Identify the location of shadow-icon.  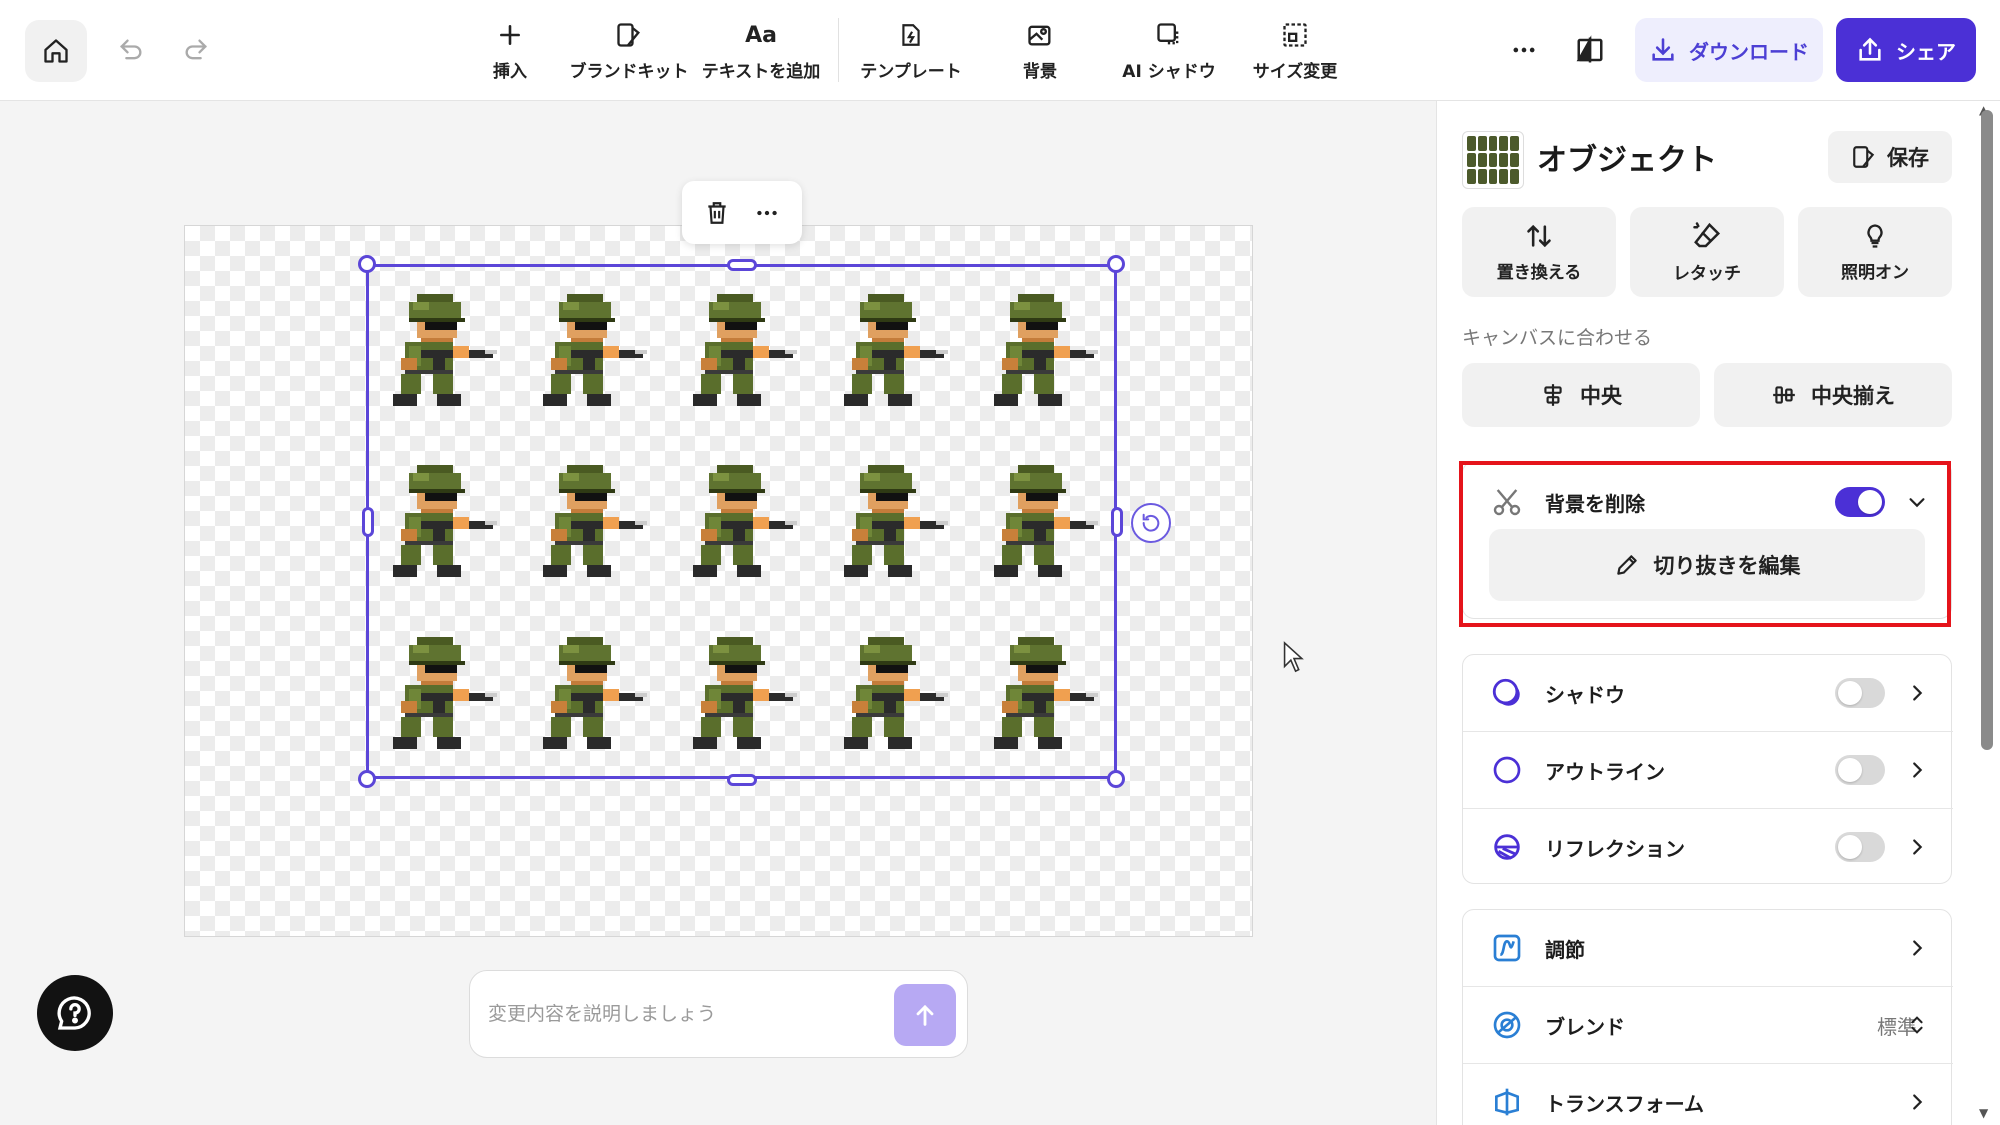
(1506, 692).